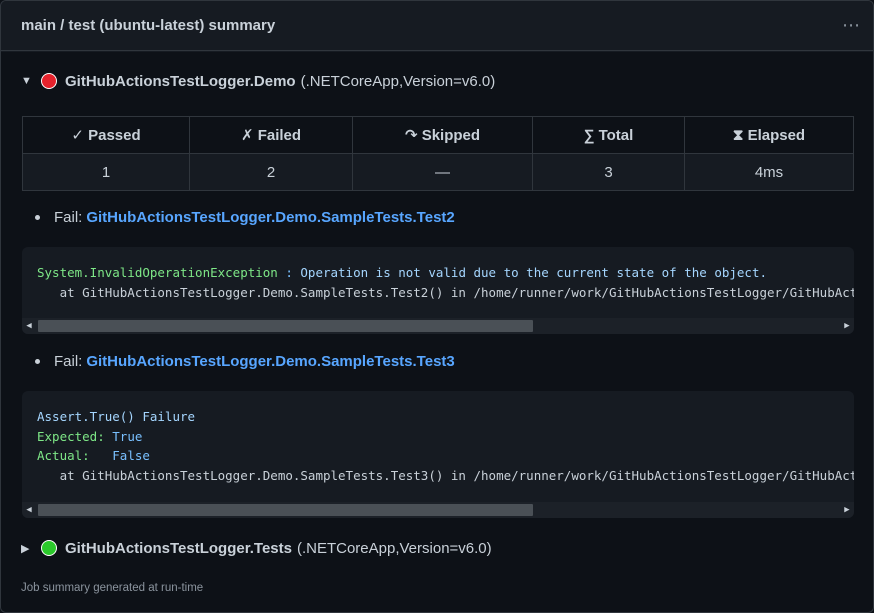 This screenshot has height=613, width=874. I want to click on panel-header: main / test (ubuntu-latest) summary ⋯, so click(437, 26).